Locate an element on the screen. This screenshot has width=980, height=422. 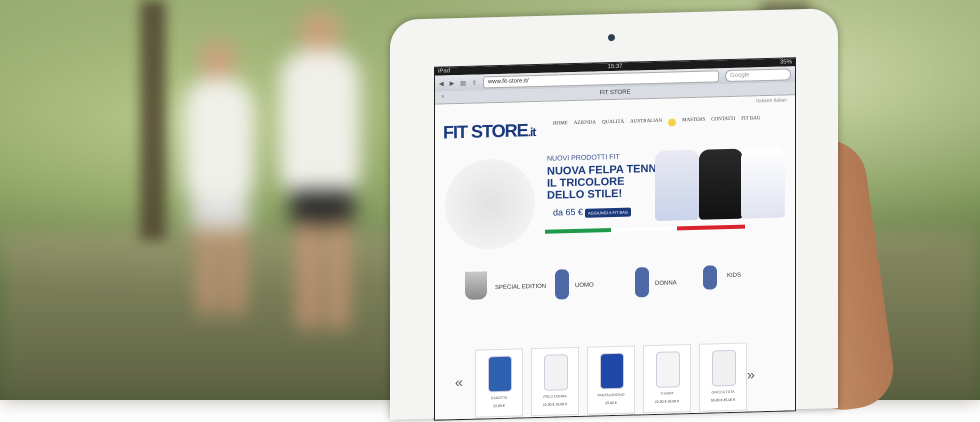
product-card: GIACCA TUTA 55,00 € 45,00 € is located at coordinates (723, 377).